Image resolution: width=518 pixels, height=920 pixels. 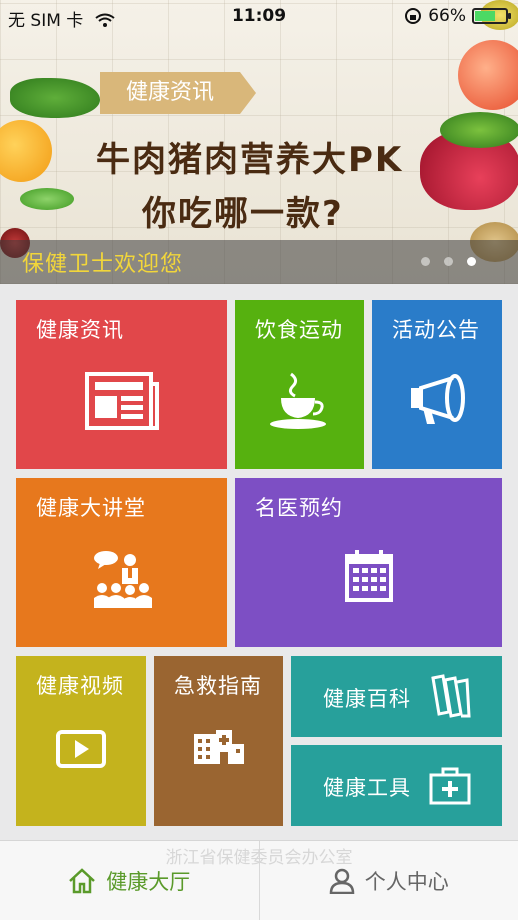 I want to click on tile-label: 健康大讲堂, so click(x=91, y=508).